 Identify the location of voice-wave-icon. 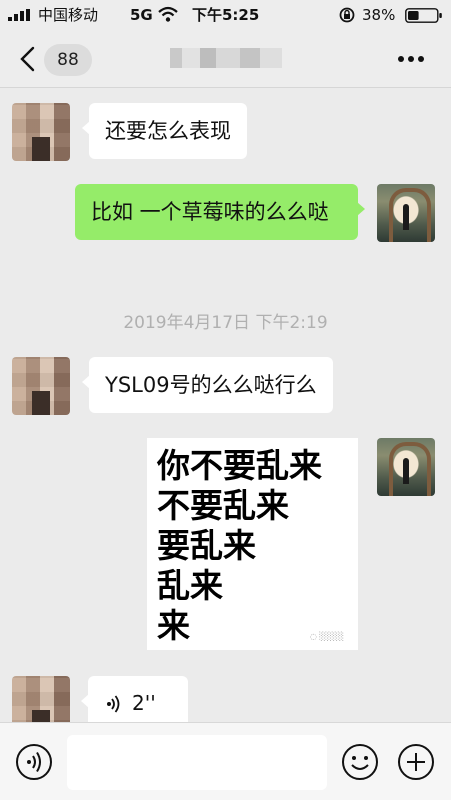
(113, 704).